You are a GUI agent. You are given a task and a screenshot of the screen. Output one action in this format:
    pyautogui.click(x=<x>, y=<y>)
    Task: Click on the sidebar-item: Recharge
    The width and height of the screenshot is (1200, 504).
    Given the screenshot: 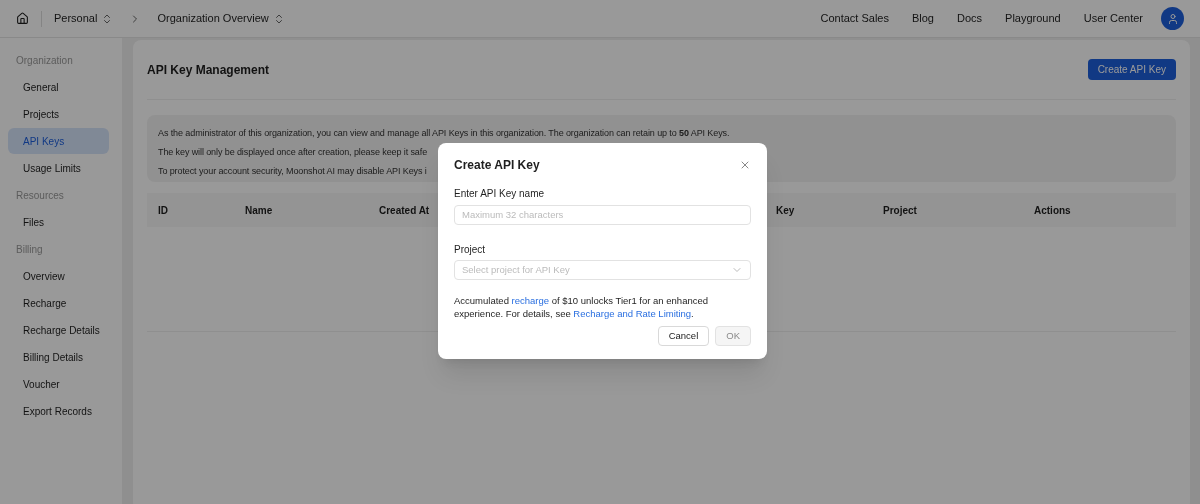 What is the action you would take?
    pyautogui.click(x=58, y=303)
    